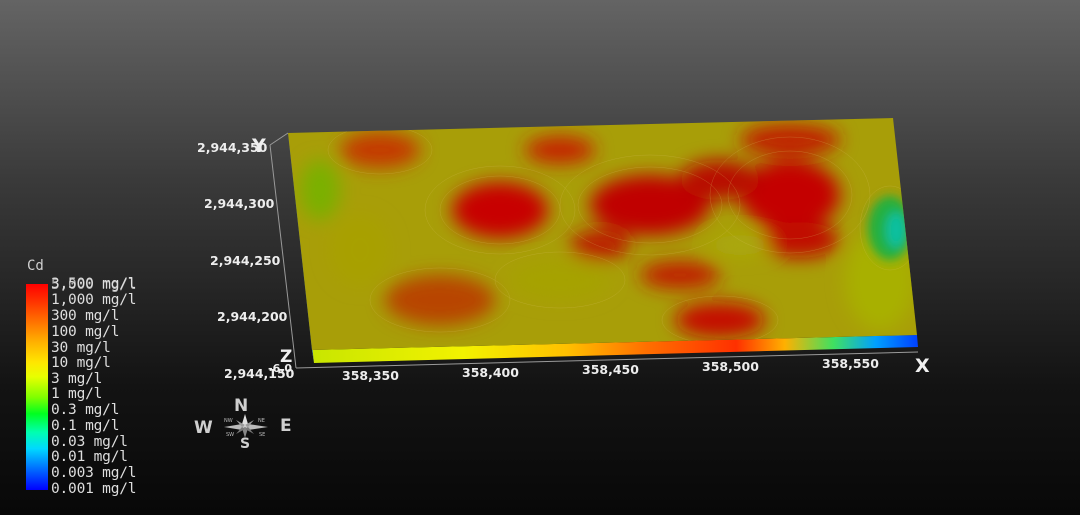 The height and width of the screenshot is (515, 1080). Describe the element at coordinates (77, 394) in the screenshot. I see `legend-label: 1 mg/l` at that location.